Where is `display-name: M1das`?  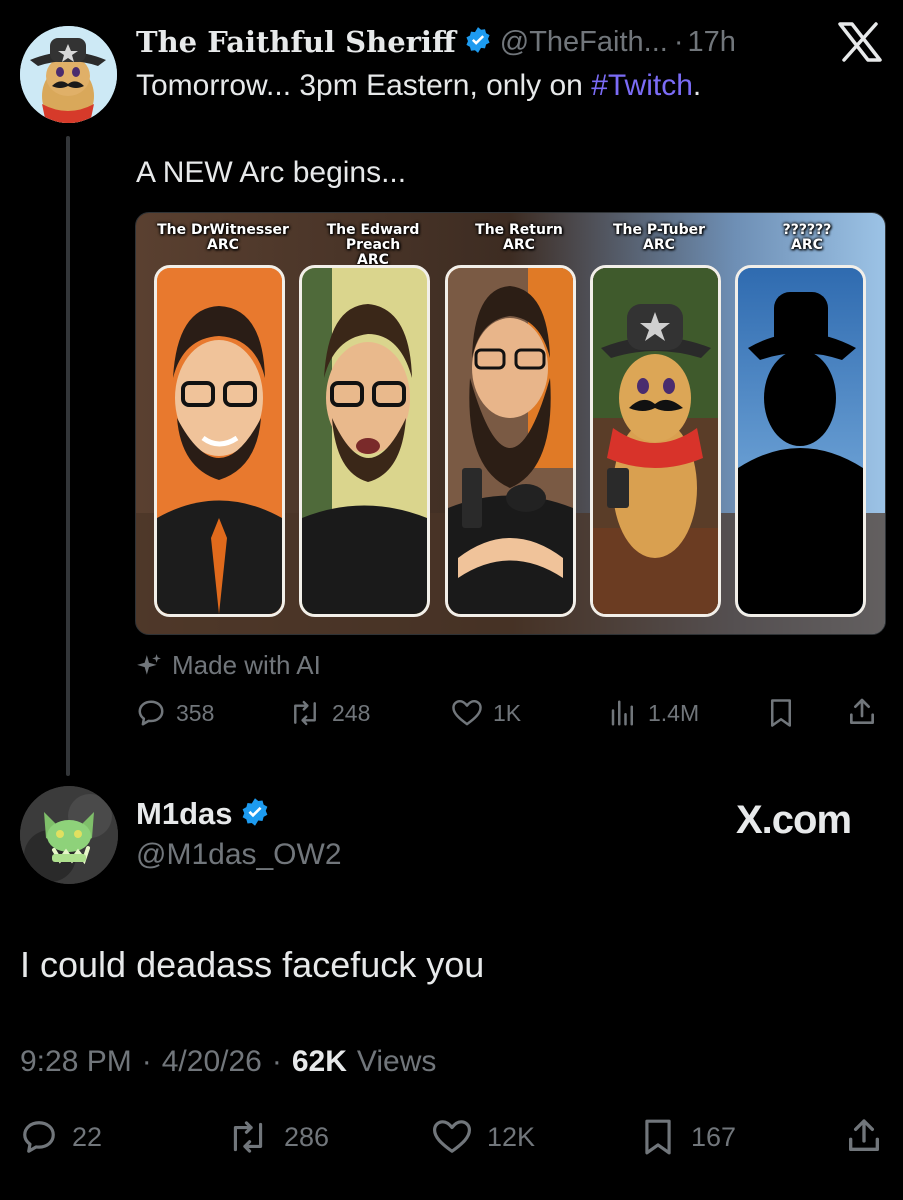 display-name: M1das is located at coordinates (184, 814).